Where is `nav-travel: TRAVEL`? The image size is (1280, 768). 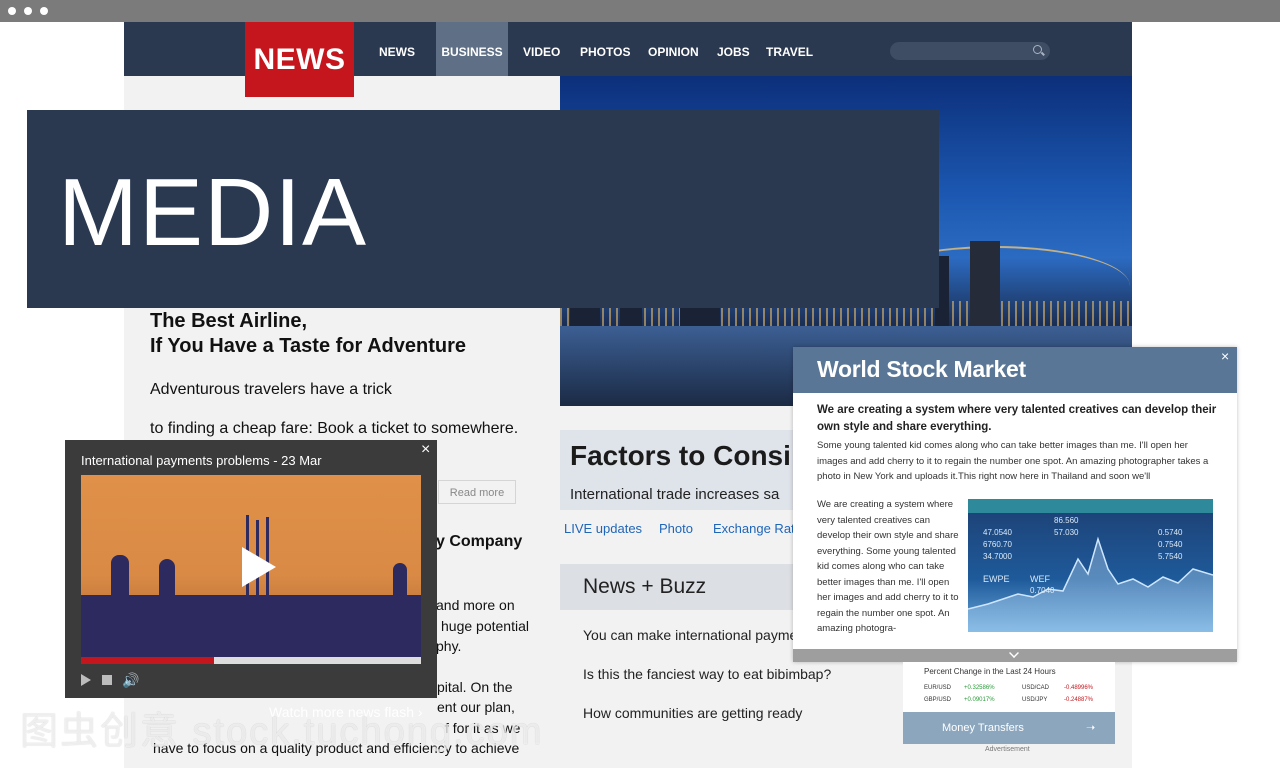 nav-travel: TRAVEL is located at coordinates (789, 49).